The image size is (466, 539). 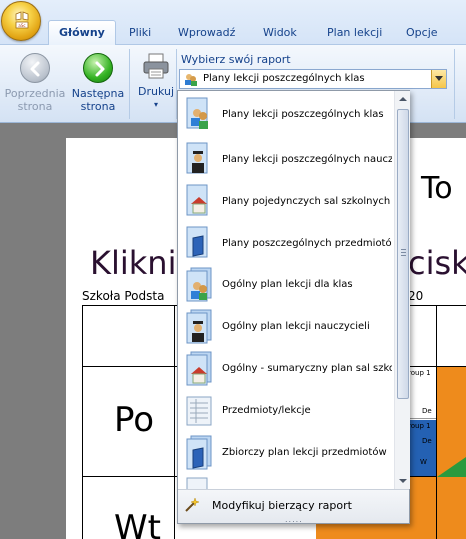 What do you see at coordinates (200, 285) in the screenshot?
I see `class-group-stack-icon` at bounding box center [200, 285].